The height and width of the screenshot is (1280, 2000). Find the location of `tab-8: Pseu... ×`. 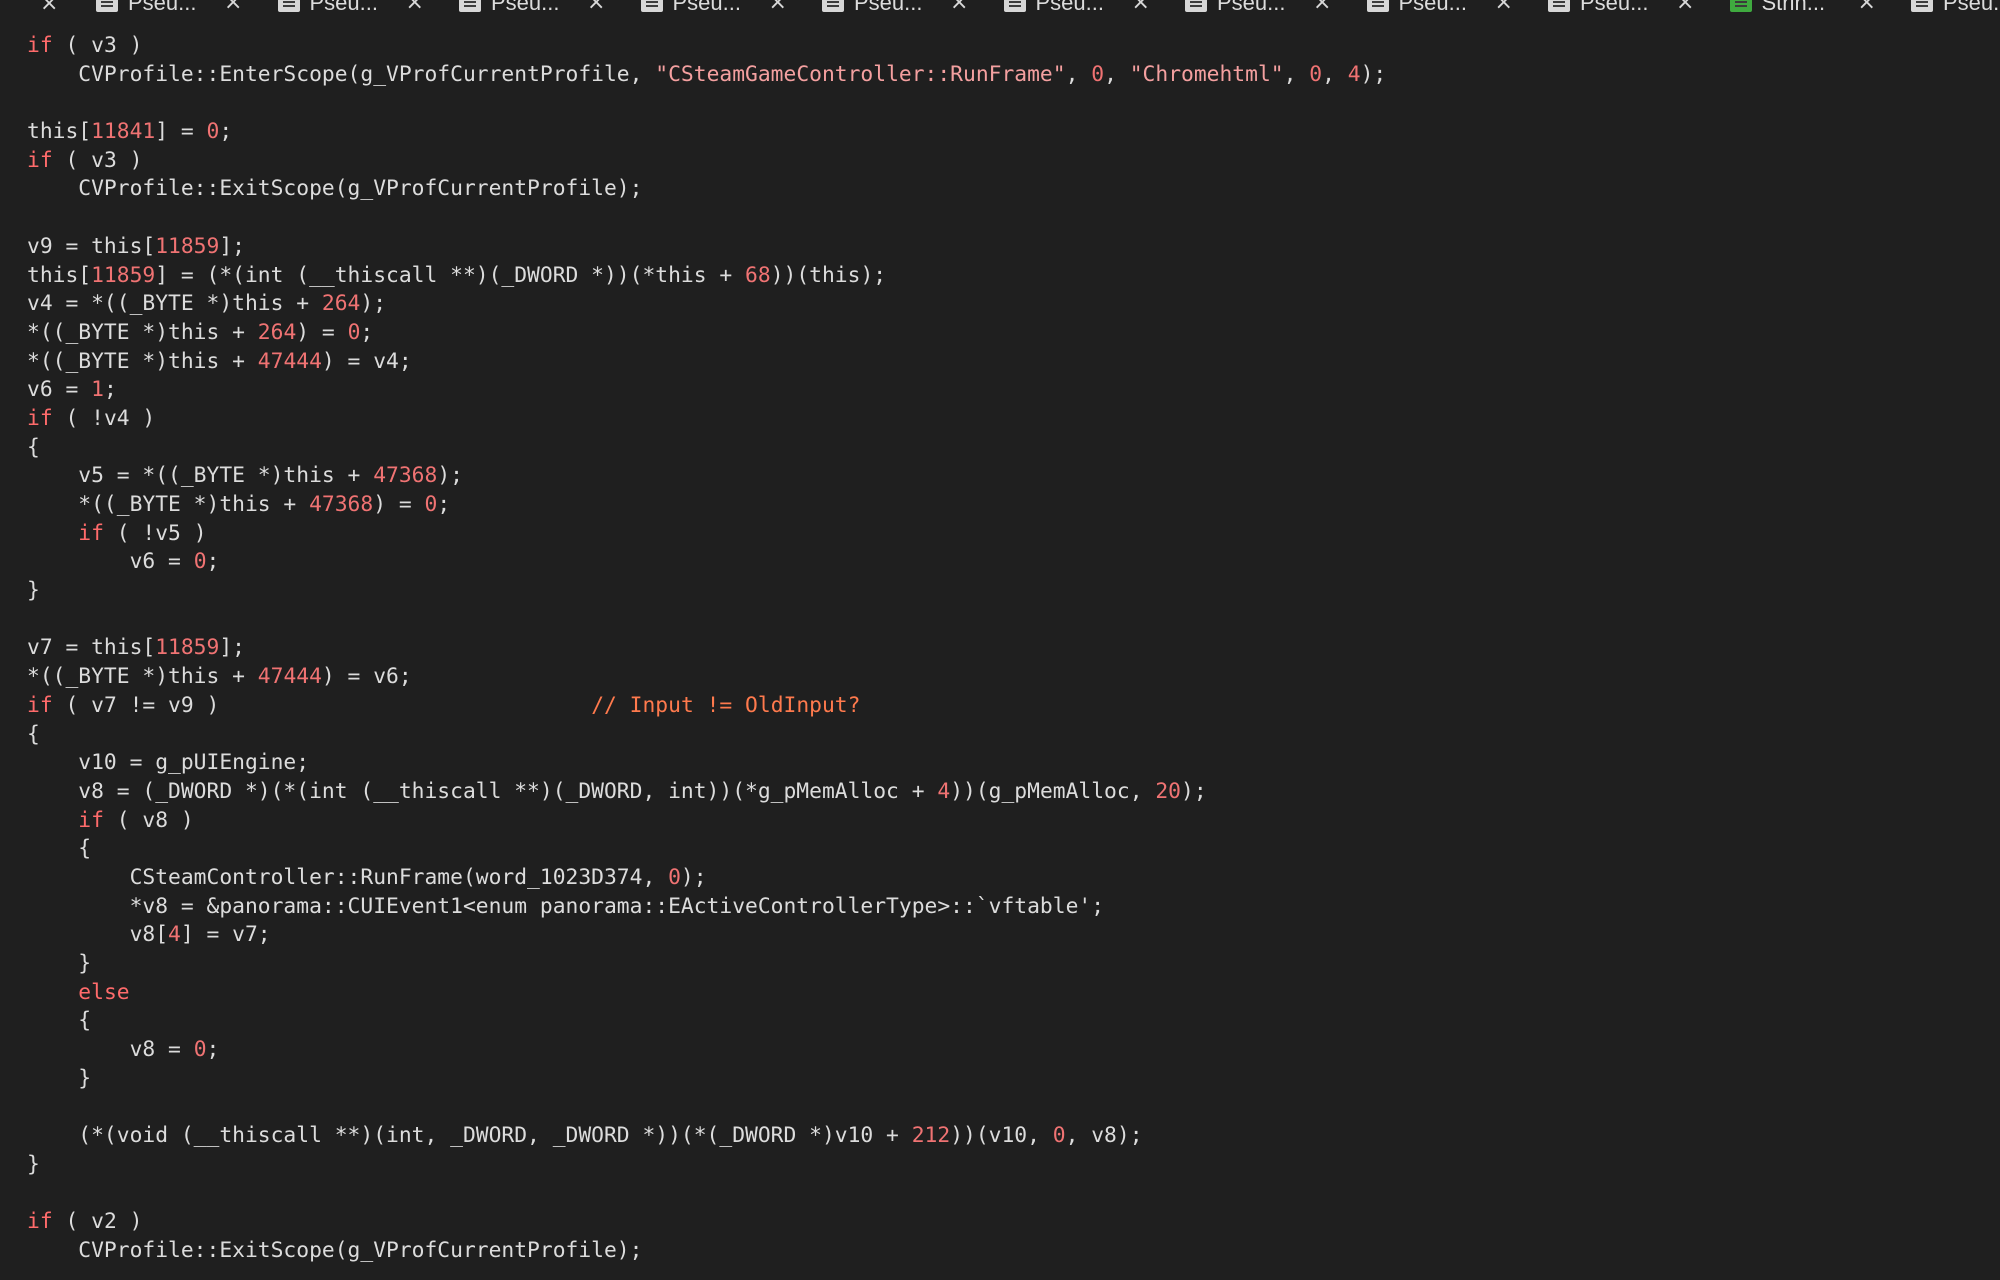

tab-8: Pseu... × is located at coordinates (1454, 7).